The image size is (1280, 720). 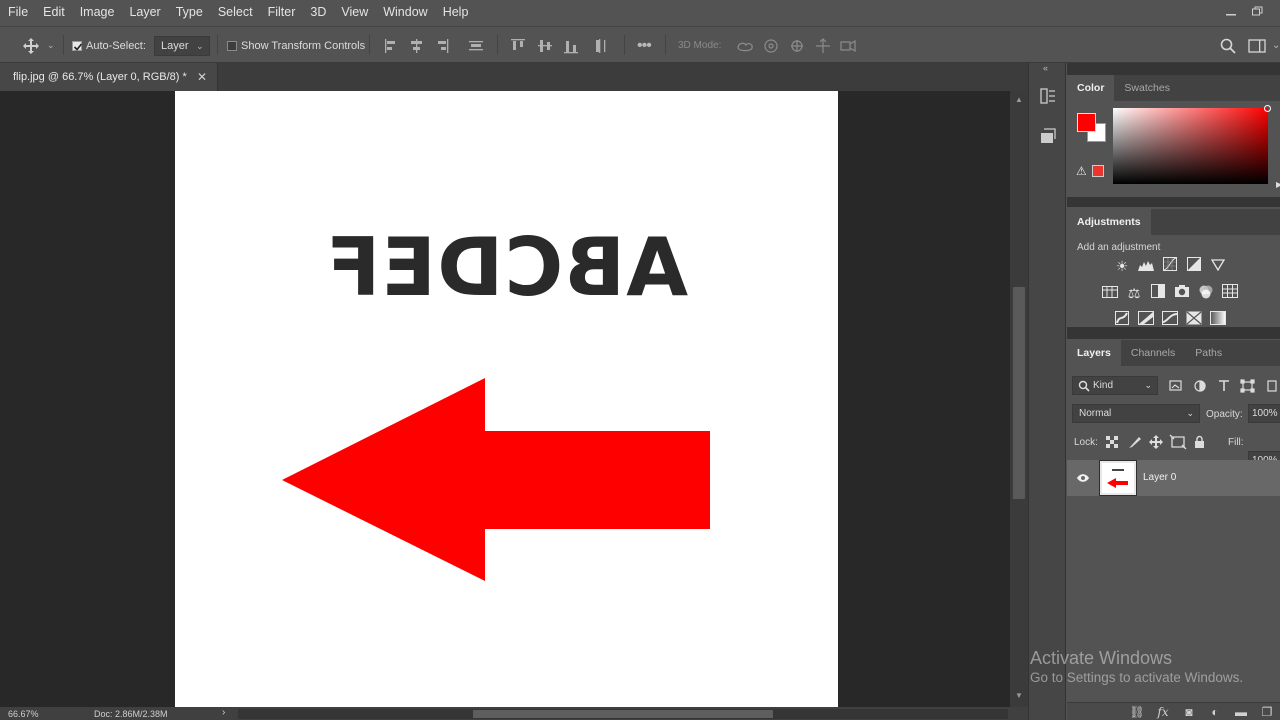 What do you see at coordinates (1115, 385) in the screenshot?
I see `layer-filter-kind-dropdown: Kind ⌄` at bounding box center [1115, 385].